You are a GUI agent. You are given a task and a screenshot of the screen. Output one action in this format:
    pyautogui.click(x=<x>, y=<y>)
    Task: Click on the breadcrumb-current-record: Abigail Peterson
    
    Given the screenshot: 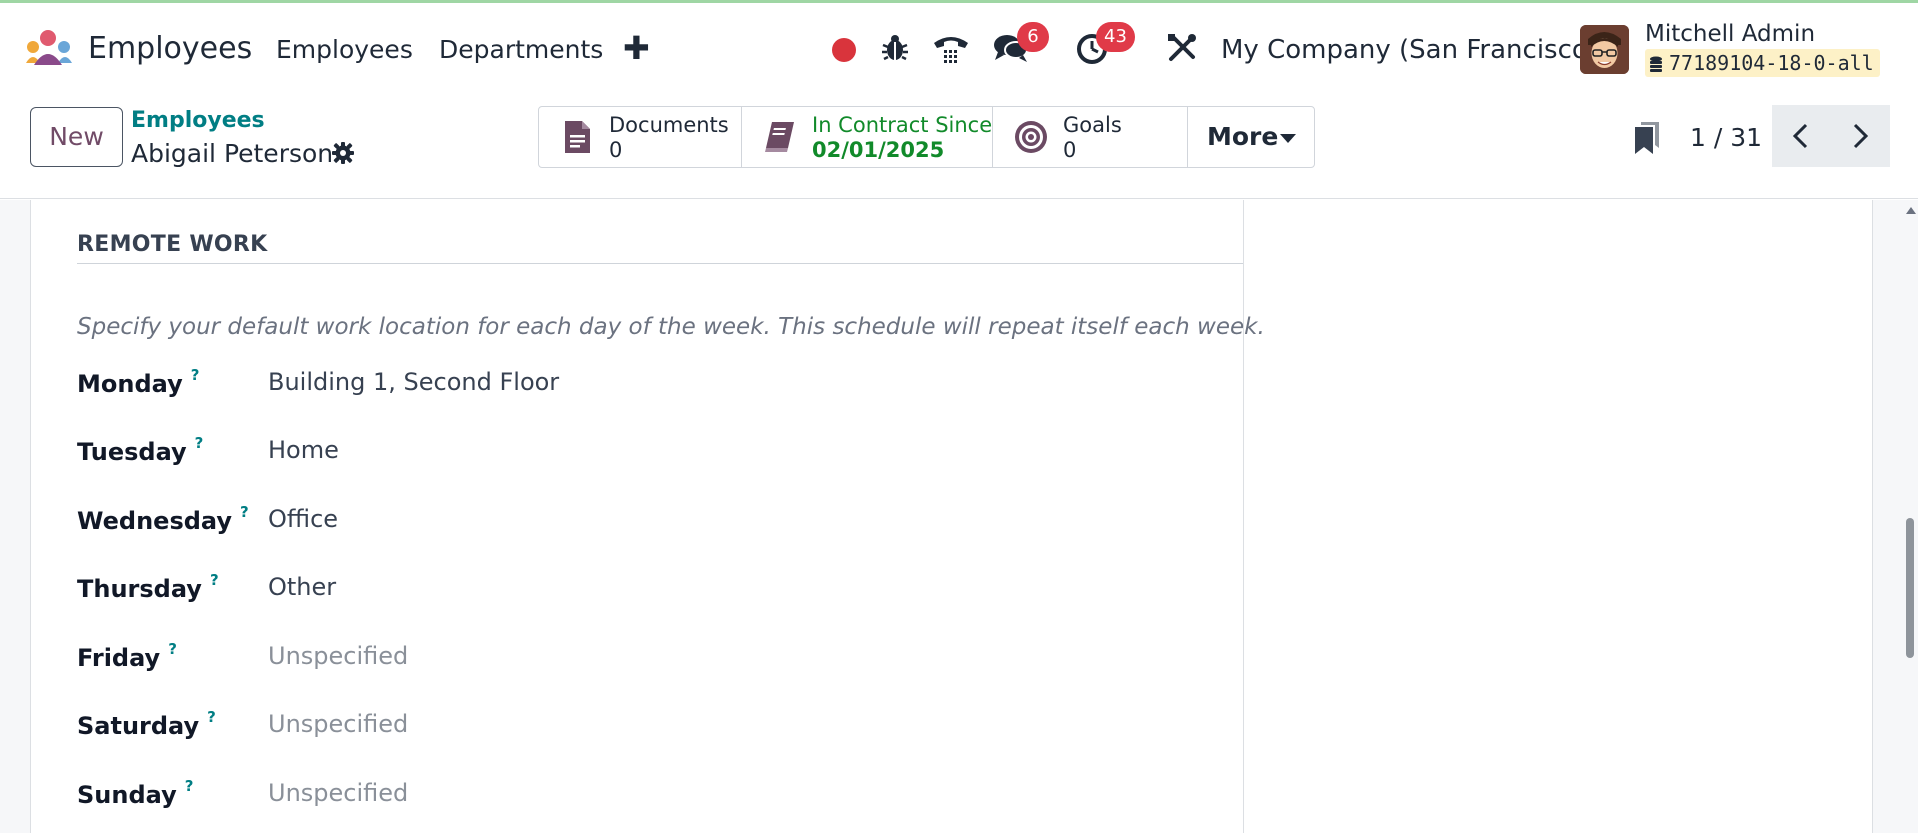 What is the action you would take?
    pyautogui.click(x=232, y=153)
    